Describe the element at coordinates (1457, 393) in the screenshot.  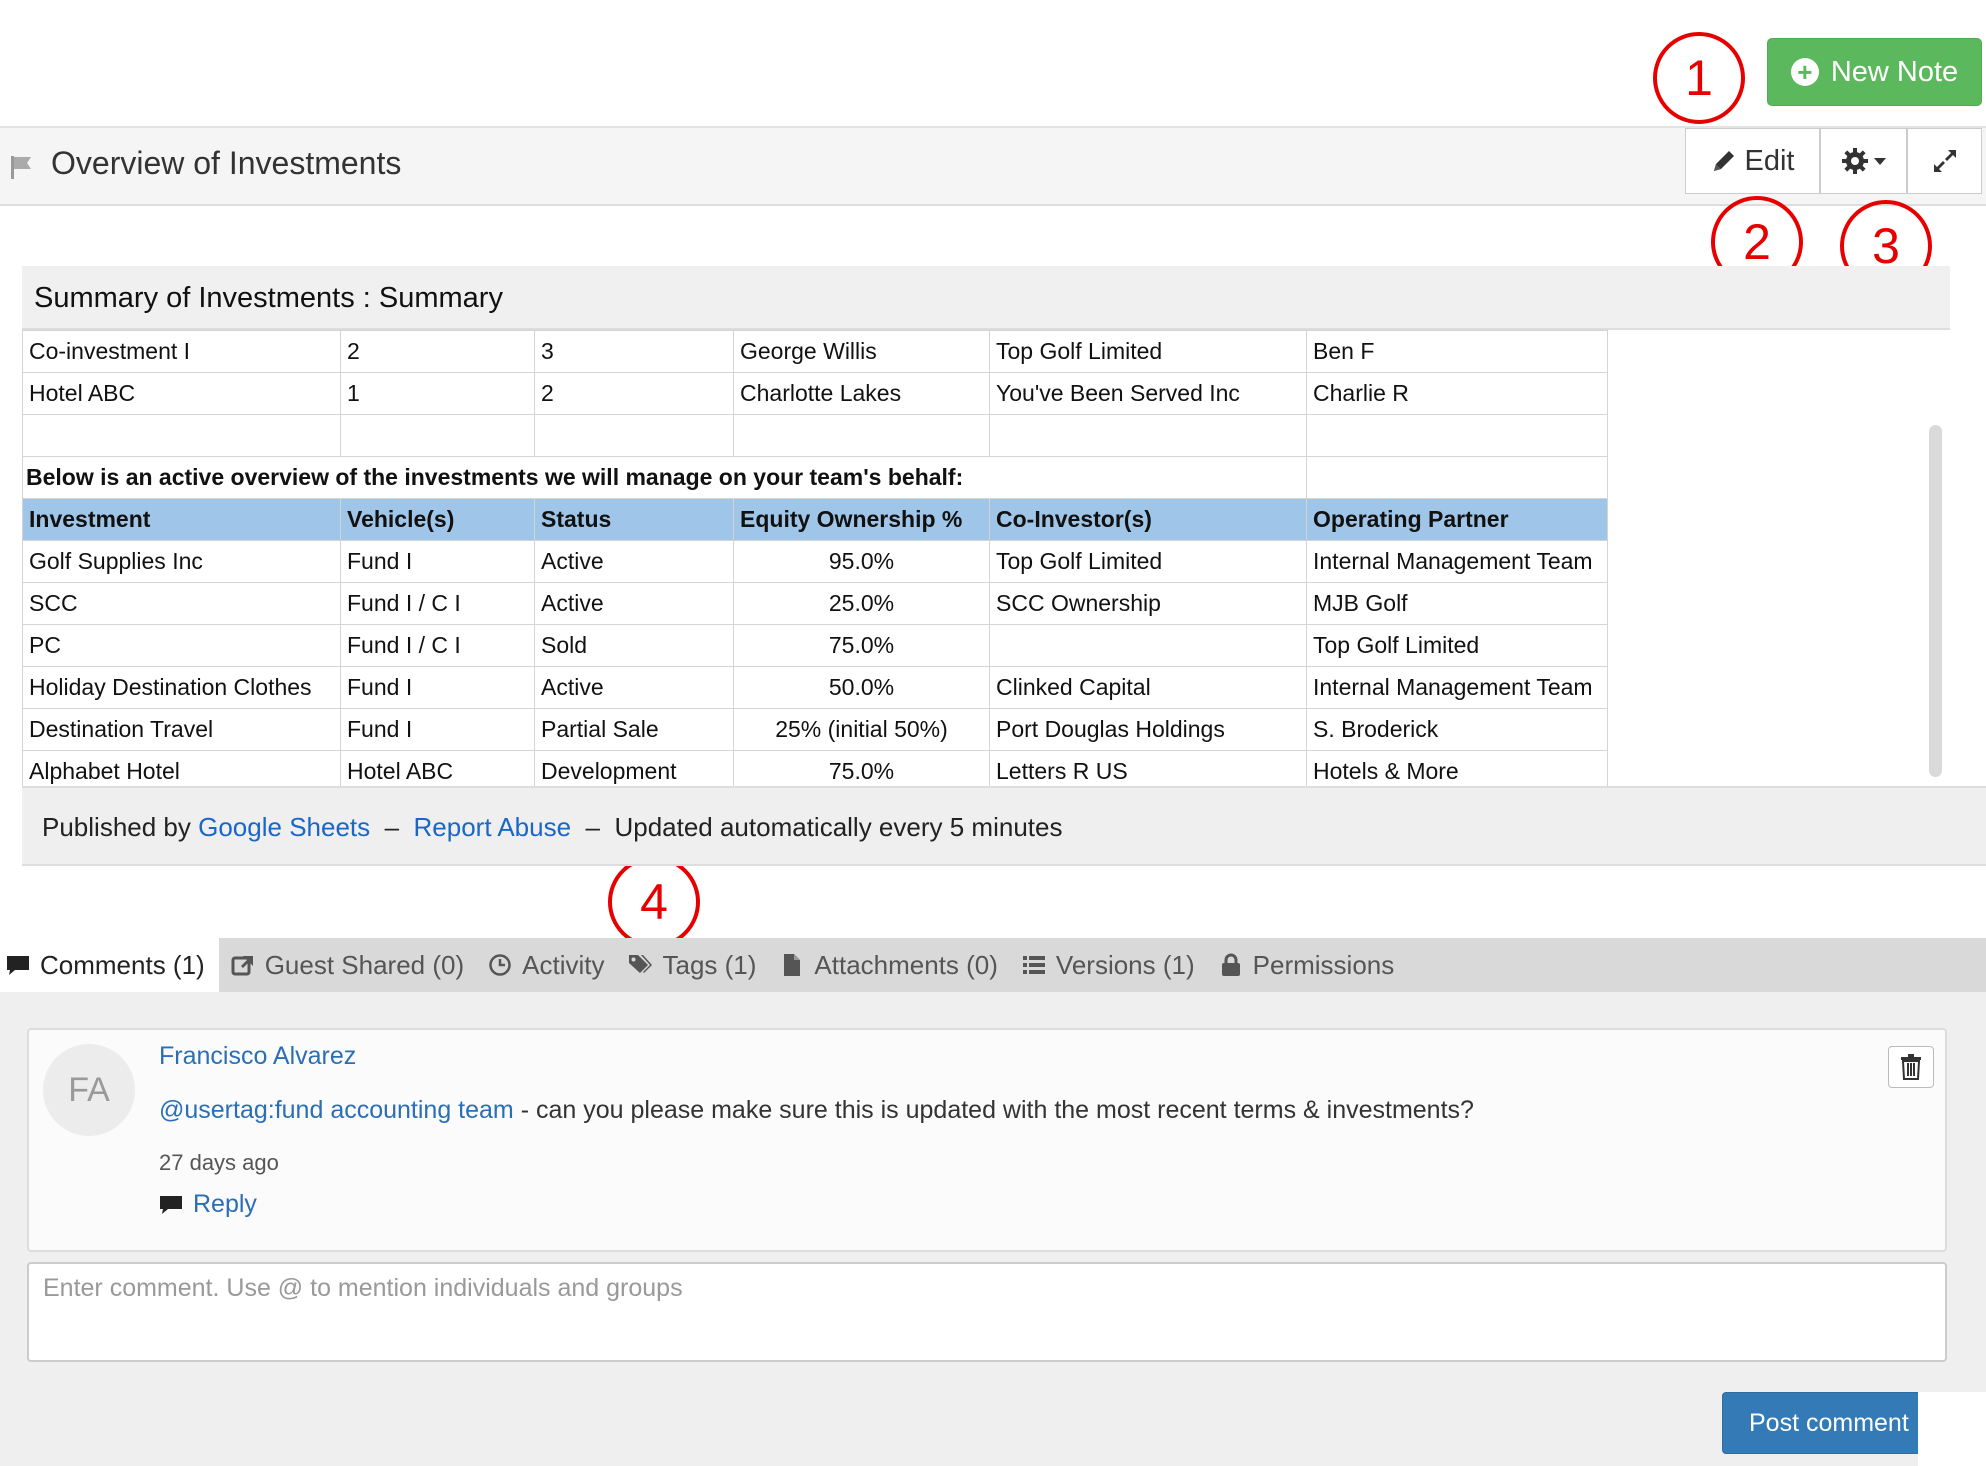
I see `table-cell: Charlie R` at that location.